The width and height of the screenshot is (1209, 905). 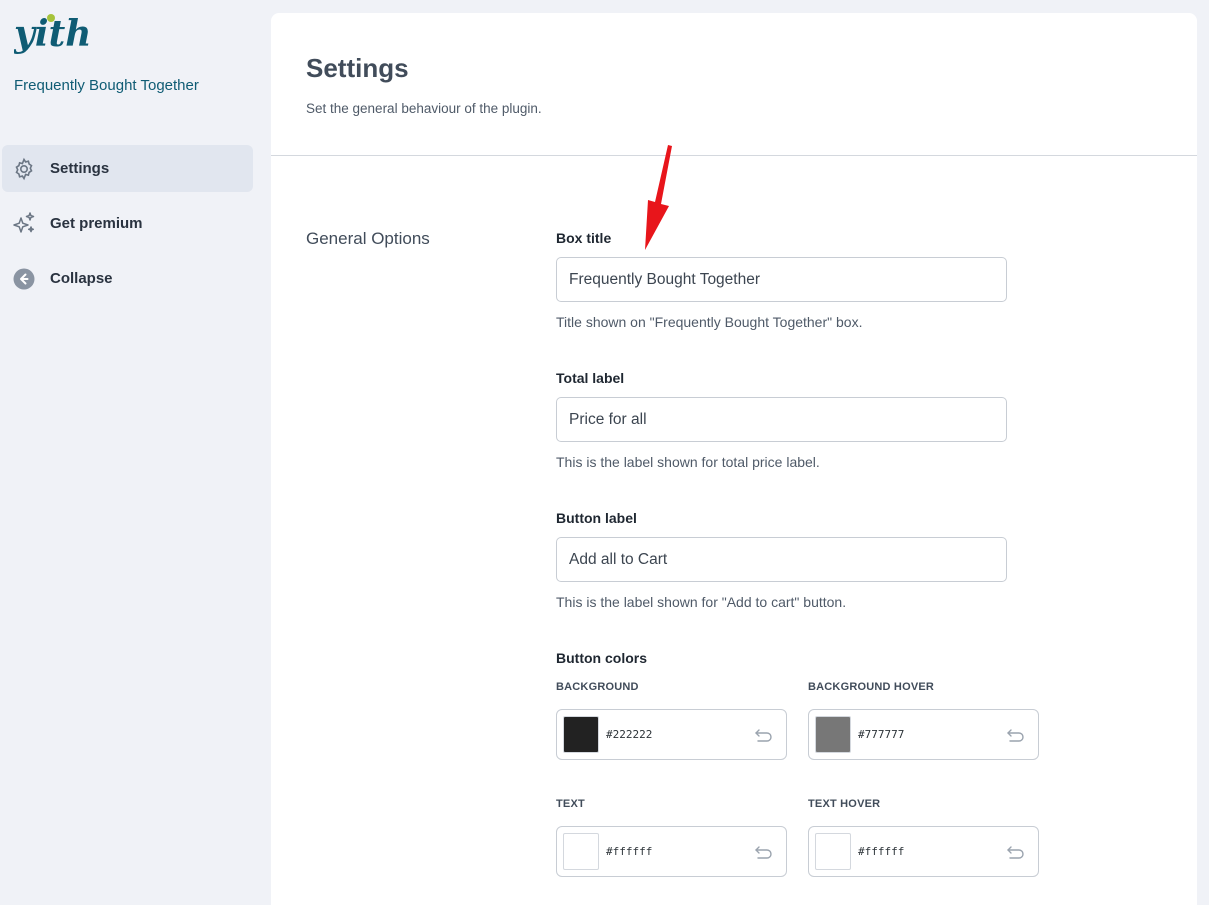 I want to click on color-hex-value: #777777, so click(x=932, y=734).